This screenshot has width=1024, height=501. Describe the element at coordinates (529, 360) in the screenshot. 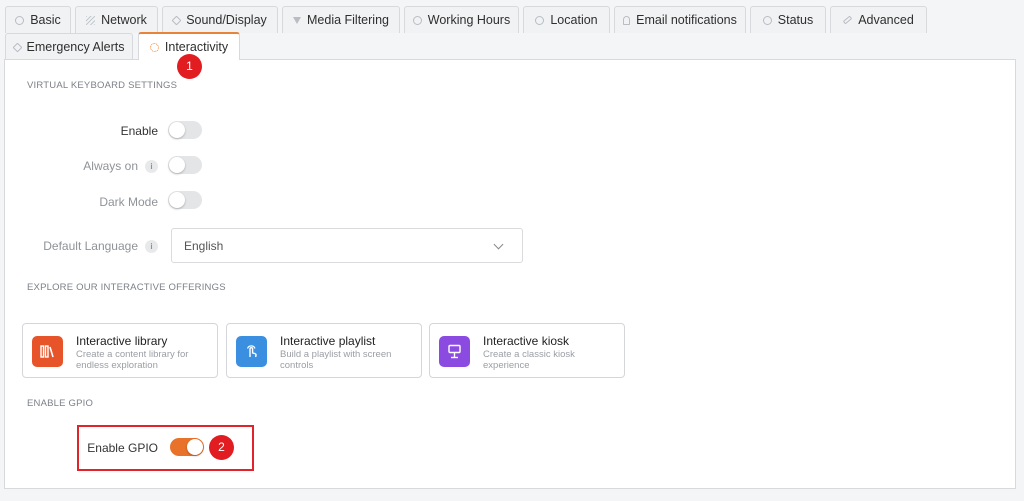

I see `card-description: Create a classic kiosk experience` at that location.